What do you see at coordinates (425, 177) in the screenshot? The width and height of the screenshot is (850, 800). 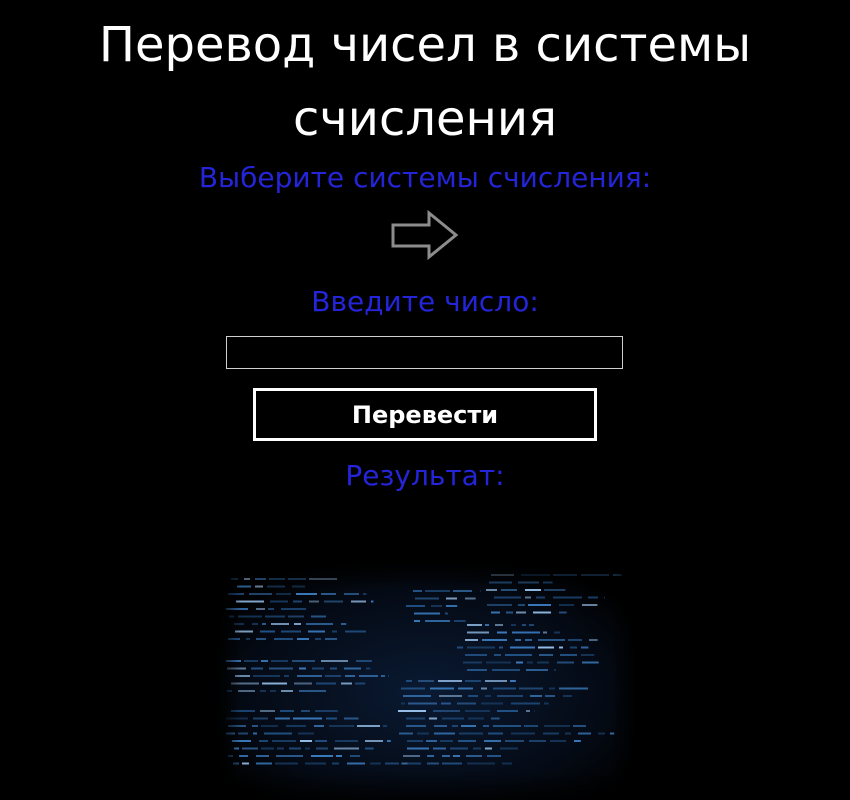 I see `choose-systems-label: Выберите системы счисления:` at bounding box center [425, 177].